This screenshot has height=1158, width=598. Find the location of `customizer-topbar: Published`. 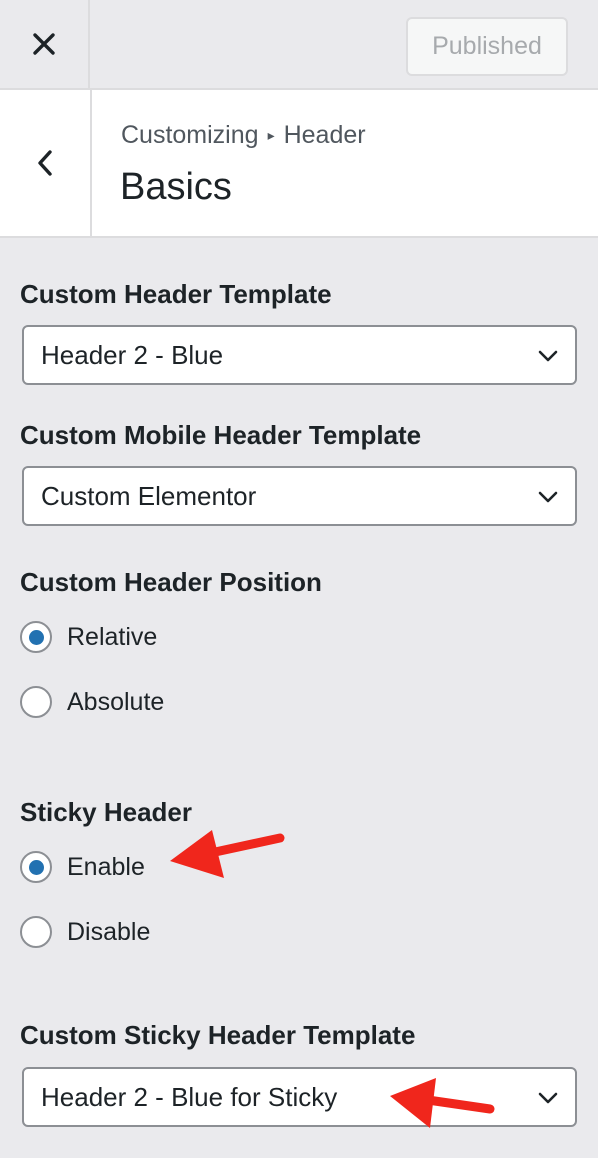

customizer-topbar: Published is located at coordinates (299, 45).